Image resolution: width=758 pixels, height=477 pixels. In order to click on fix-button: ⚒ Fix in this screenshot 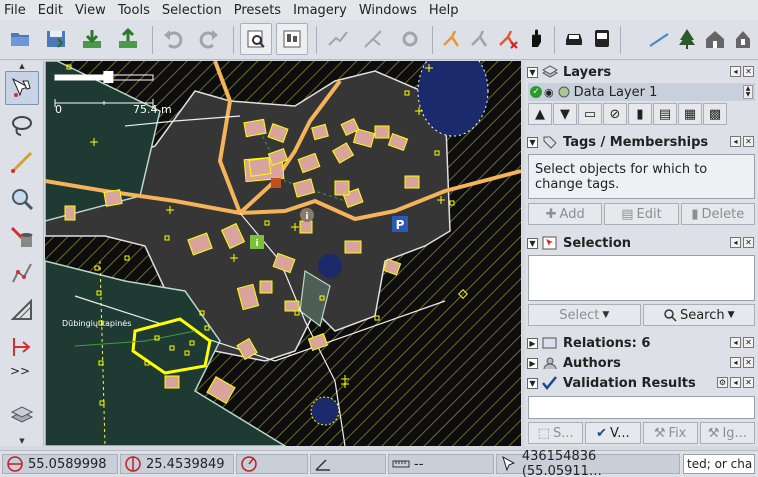, I will do `click(670, 433)`.